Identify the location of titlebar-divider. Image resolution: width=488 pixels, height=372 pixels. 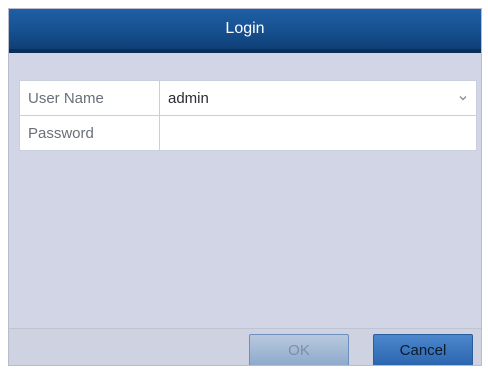
(245, 51).